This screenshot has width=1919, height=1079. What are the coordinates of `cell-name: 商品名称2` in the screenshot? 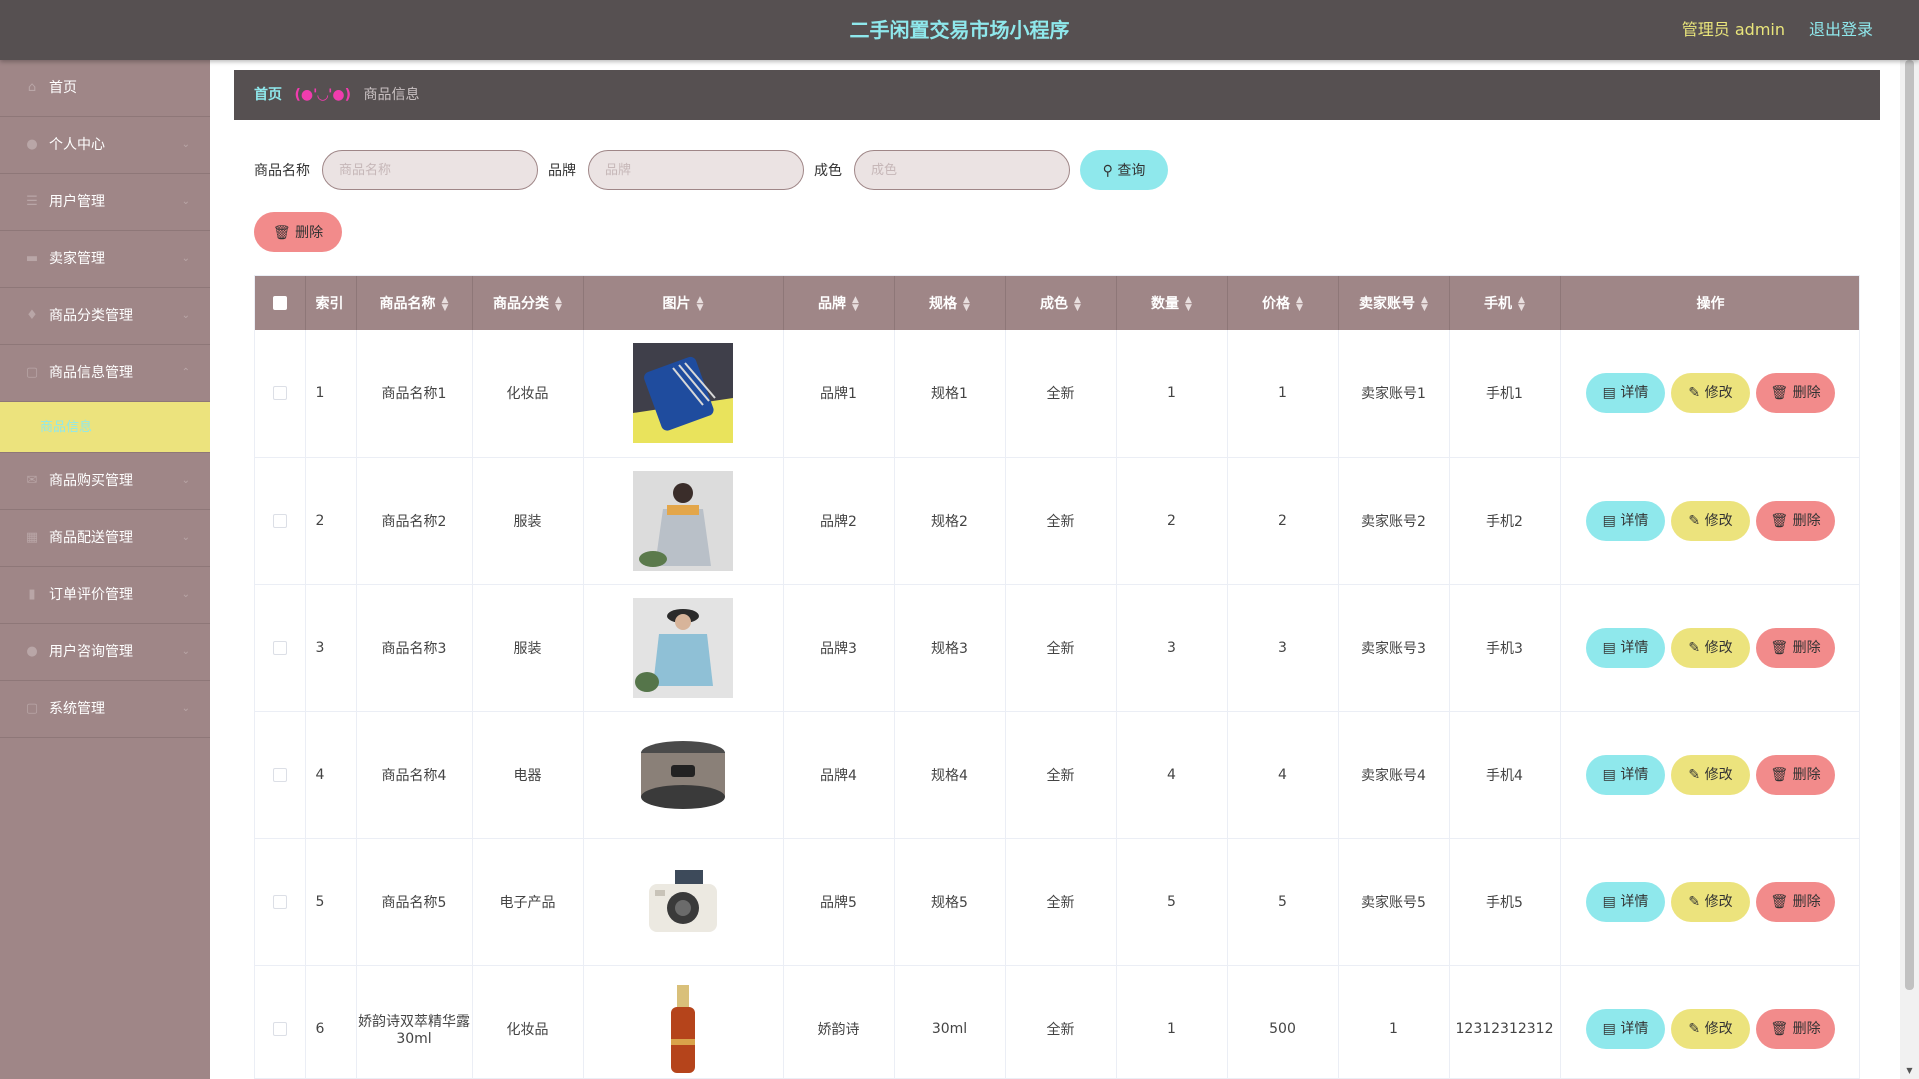 It's located at (414, 520).